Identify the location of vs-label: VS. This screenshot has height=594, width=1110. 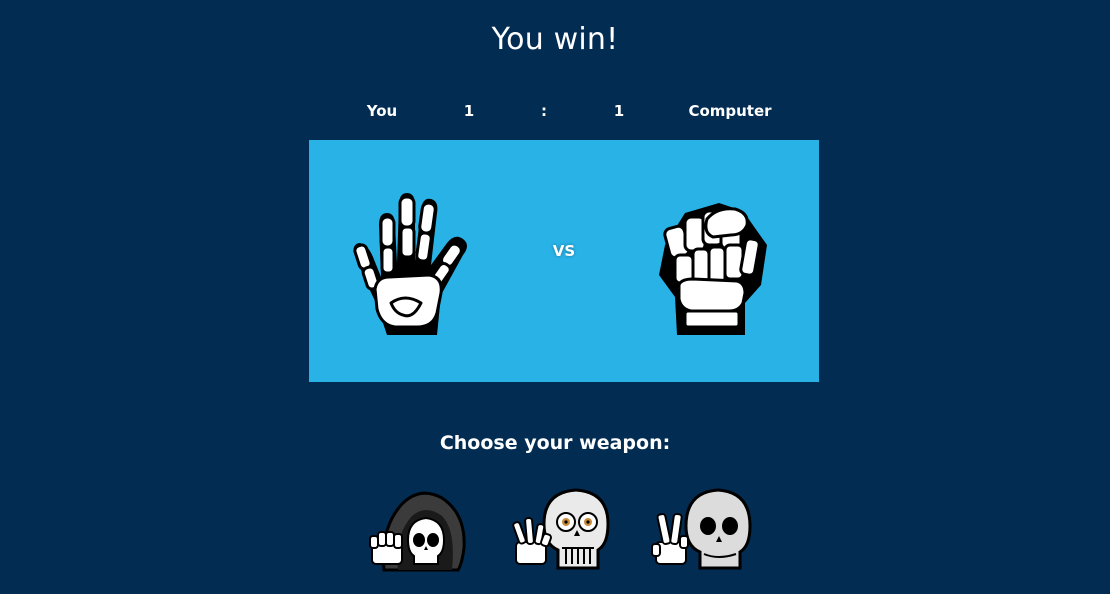
(564, 251).